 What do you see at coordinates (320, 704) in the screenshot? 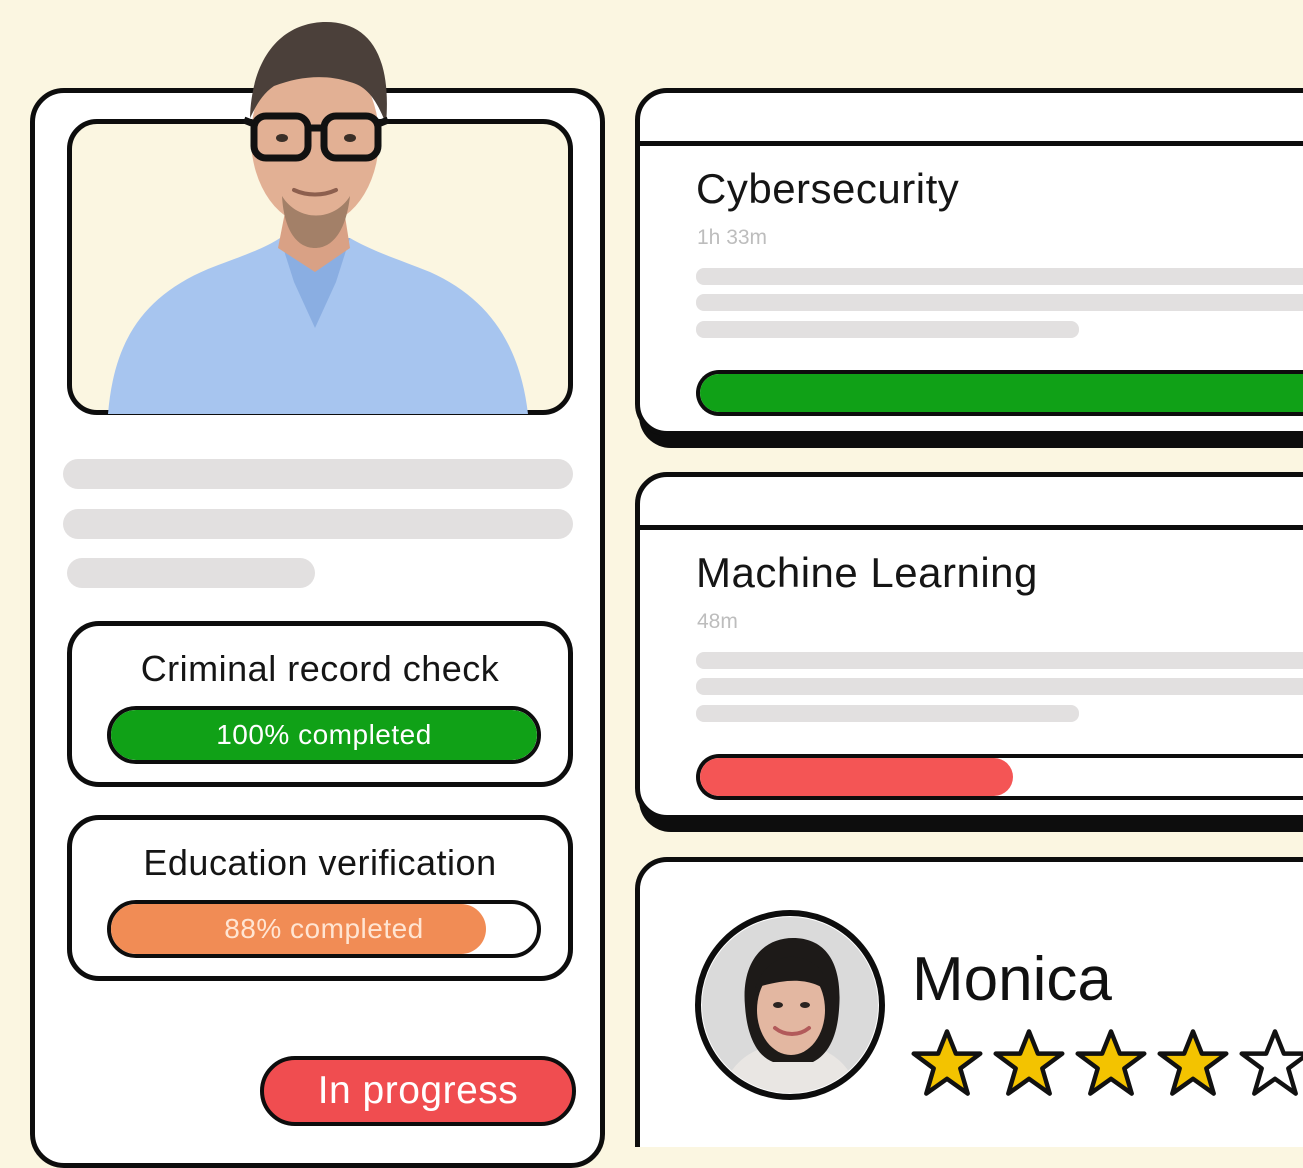
I see `criminal-record-check-card: Criminal record check 100% completed` at bounding box center [320, 704].